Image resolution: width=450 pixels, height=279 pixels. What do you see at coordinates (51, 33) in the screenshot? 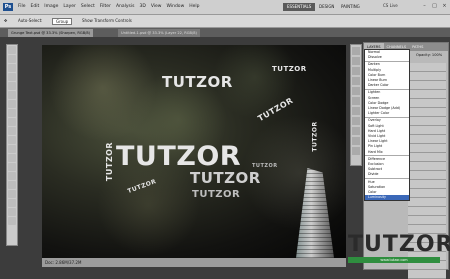
I see `tab-grunge-text: Grunge Text.psd @ 33.3% (Sharpen, RGB/8)` at bounding box center [51, 33].